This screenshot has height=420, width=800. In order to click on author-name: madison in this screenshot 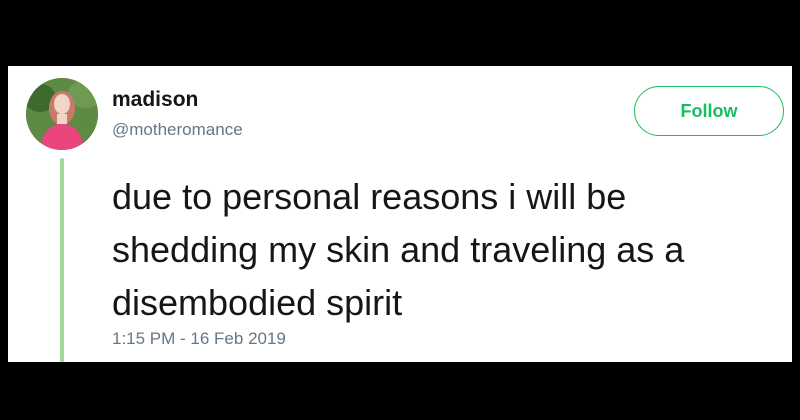, I will do `click(155, 100)`.